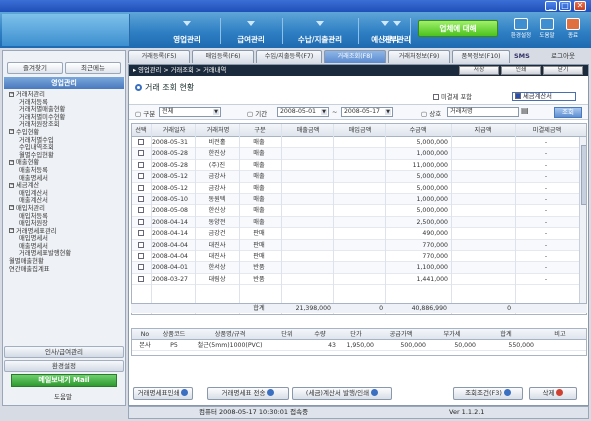 Image resolution: width=591 pixels, height=421 pixels. I want to click on table-row: 2008-04-01 한서상 반품 1,100,000 -, so click(359, 268).